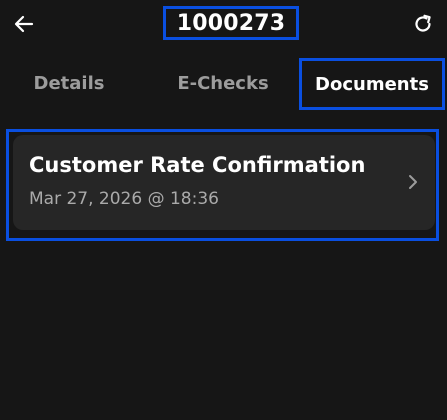 This screenshot has height=420, width=447. I want to click on title-highlight: 1000273, so click(231, 23).